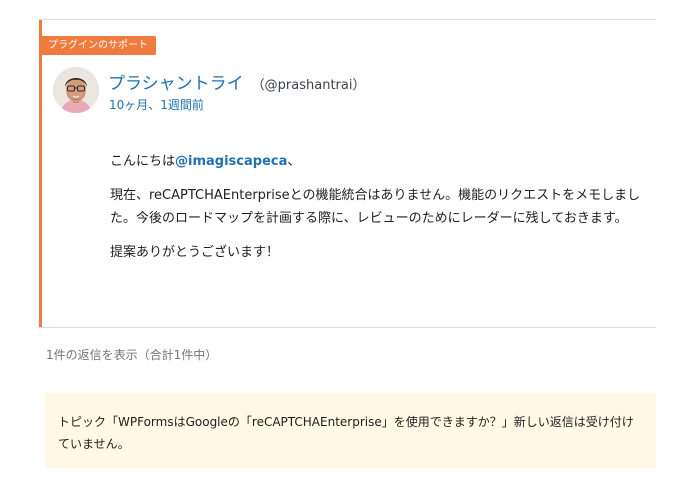 This screenshot has width=679, height=489. I want to click on post-permalink: 10ヶ月、1週間前, so click(156, 104).